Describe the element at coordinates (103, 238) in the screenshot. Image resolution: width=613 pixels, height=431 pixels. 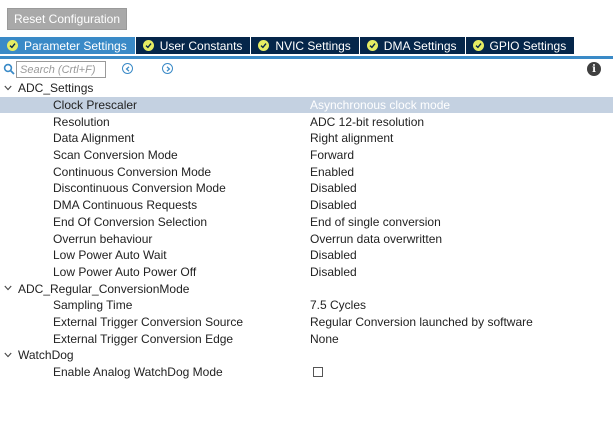
I see `parameter-name: Overrun behaviour` at that location.